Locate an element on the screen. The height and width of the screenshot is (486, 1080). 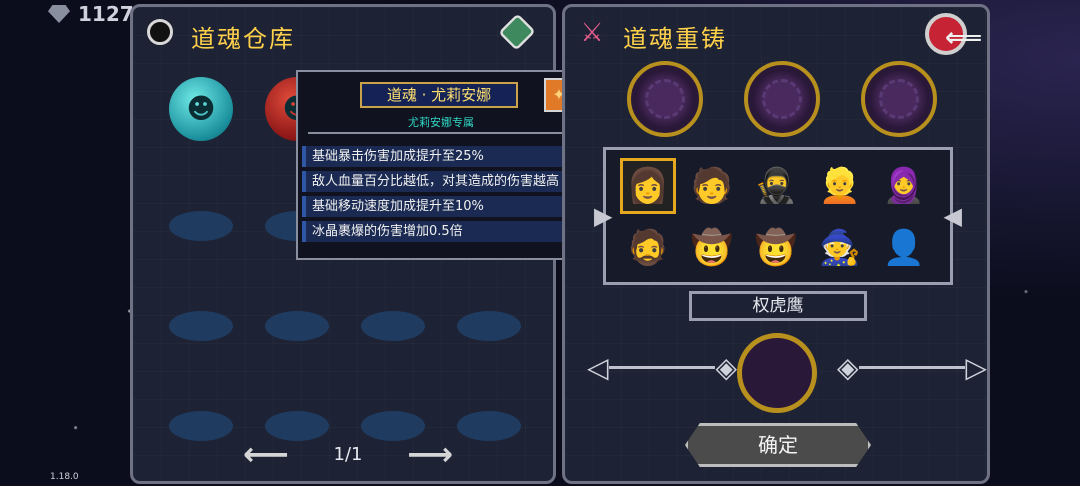
storage-title: 道魂仓库 is located at coordinates (243, 39).